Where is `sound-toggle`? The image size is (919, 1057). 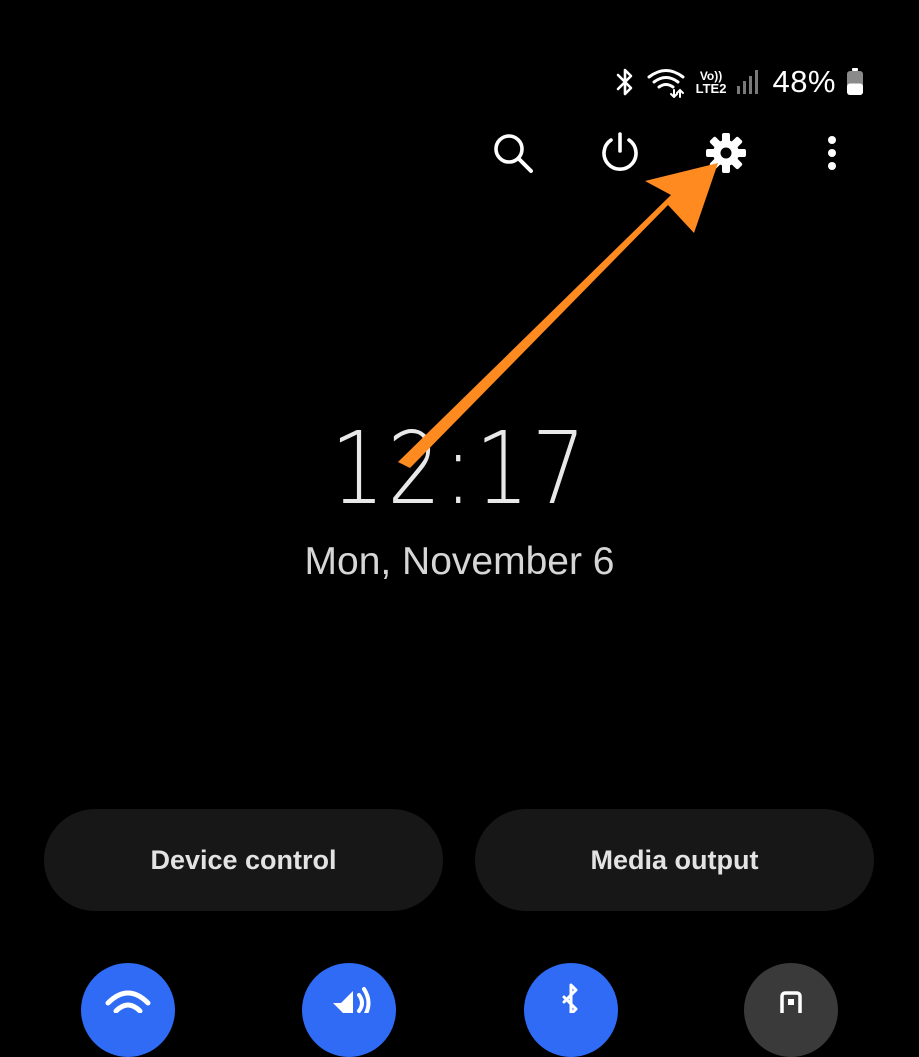
sound-toggle is located at coordinates (349, 1010).